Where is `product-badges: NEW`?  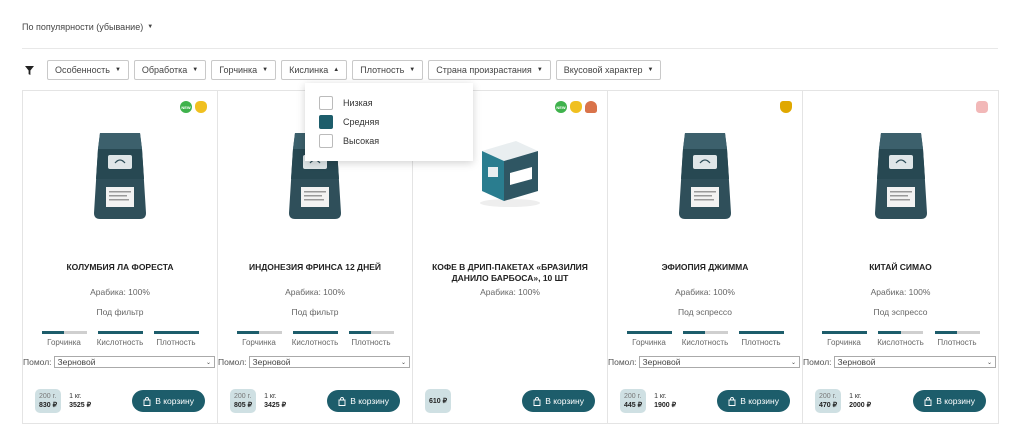 product-badges: NEW is located at coordinates (576, 107).